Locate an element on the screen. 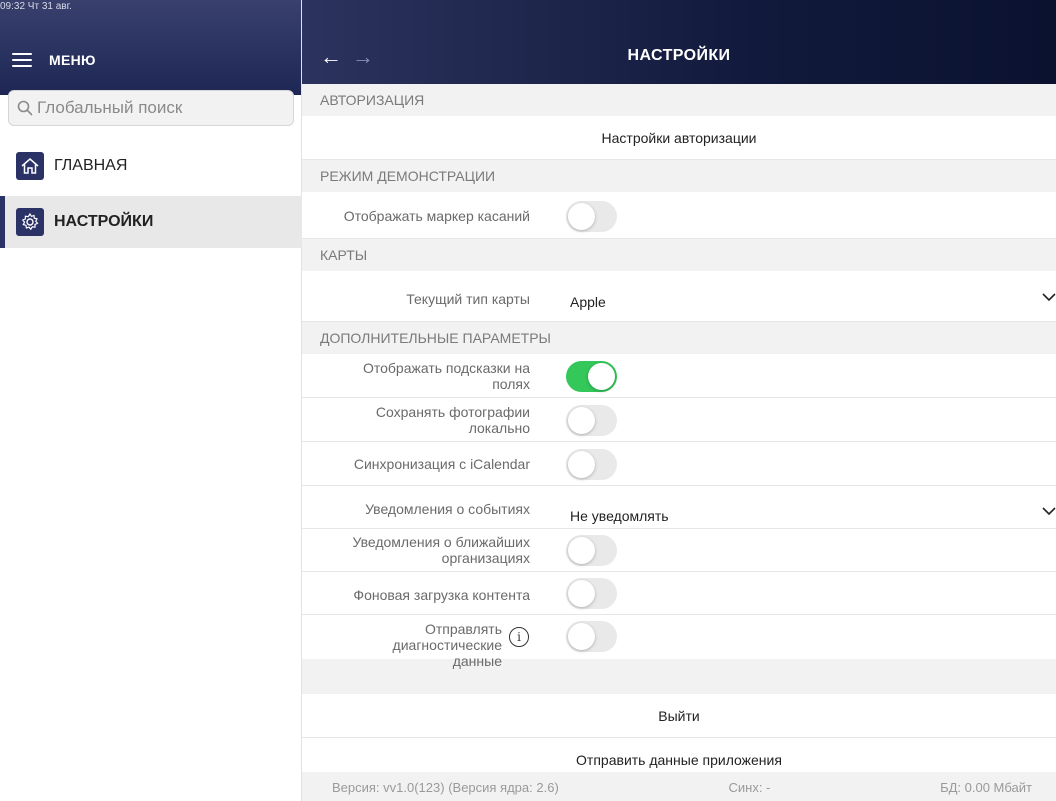 This screenshot has width=1056, height=801. bg-load-row: Фоновая загрузка контента is located at coordinates (679, 593).